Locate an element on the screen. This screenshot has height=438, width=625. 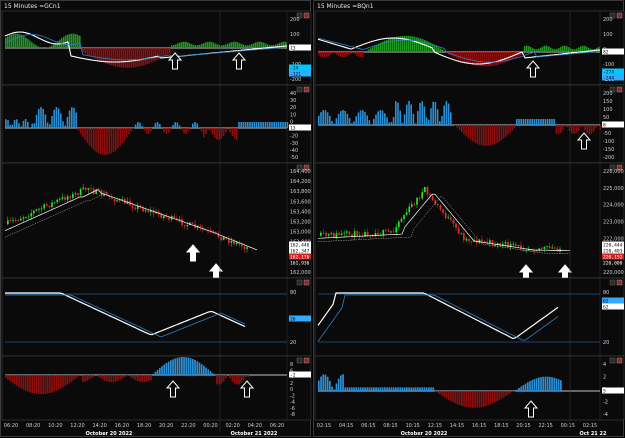
axis-tick-label: -100 is located at coordinates (608, 142).